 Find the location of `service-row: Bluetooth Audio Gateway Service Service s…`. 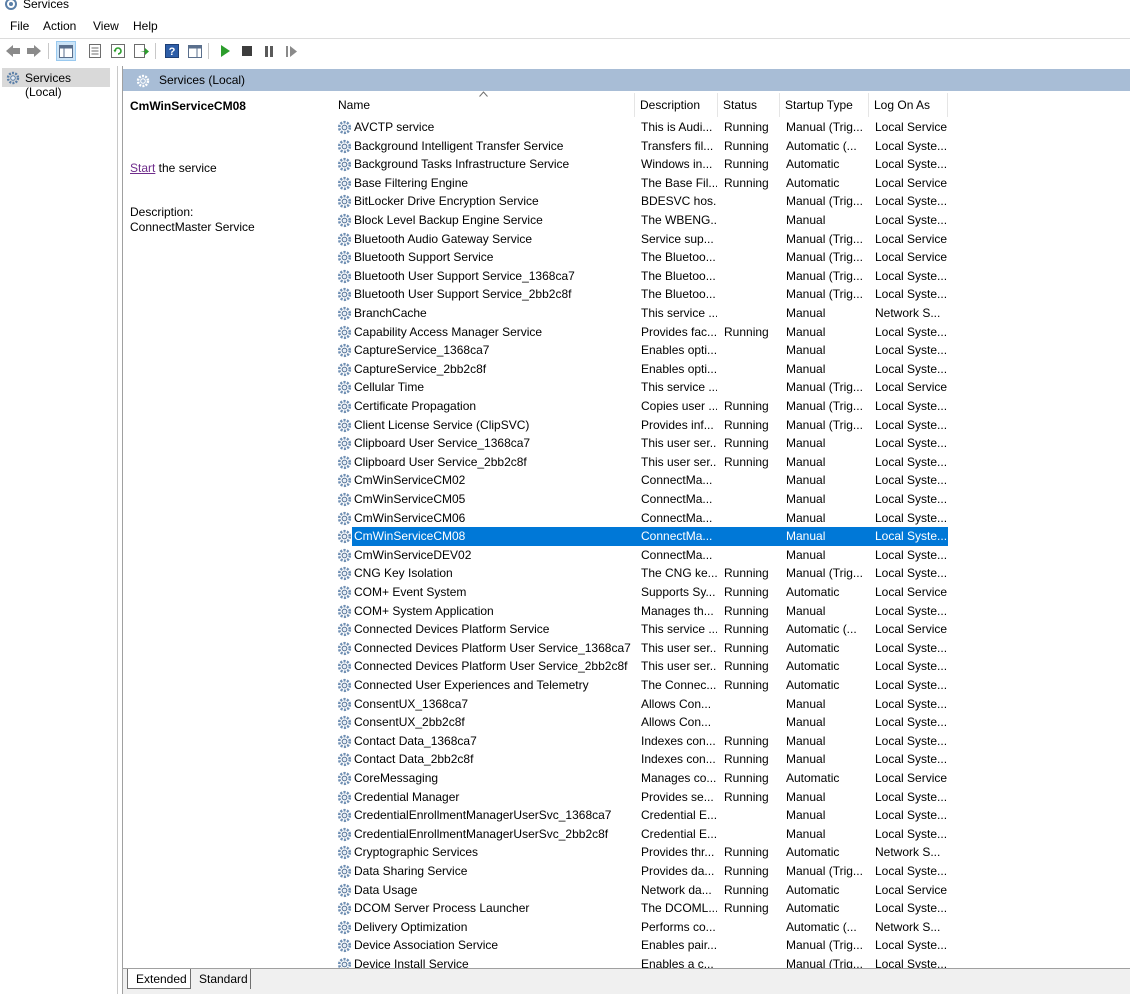

service-row: Bluetooth Audio Gateway Service Service s… is located at coordinates (731, 239).